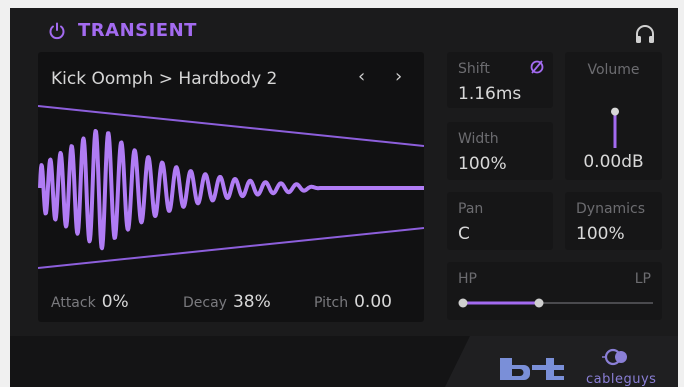  Describe the element at coordinates (500, 151) in the screenshot. I see `width-control: Width 100%` at that location.